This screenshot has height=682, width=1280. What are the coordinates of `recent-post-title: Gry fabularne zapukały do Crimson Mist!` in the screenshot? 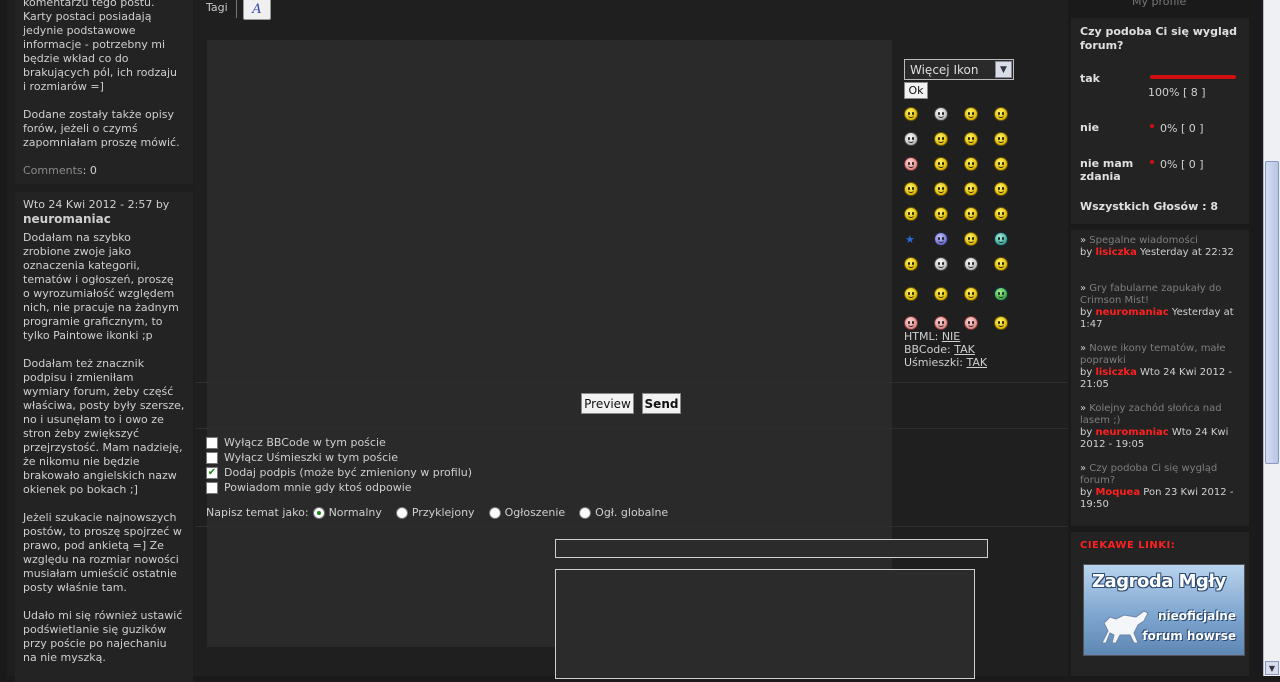 It's located at (1150, 294).